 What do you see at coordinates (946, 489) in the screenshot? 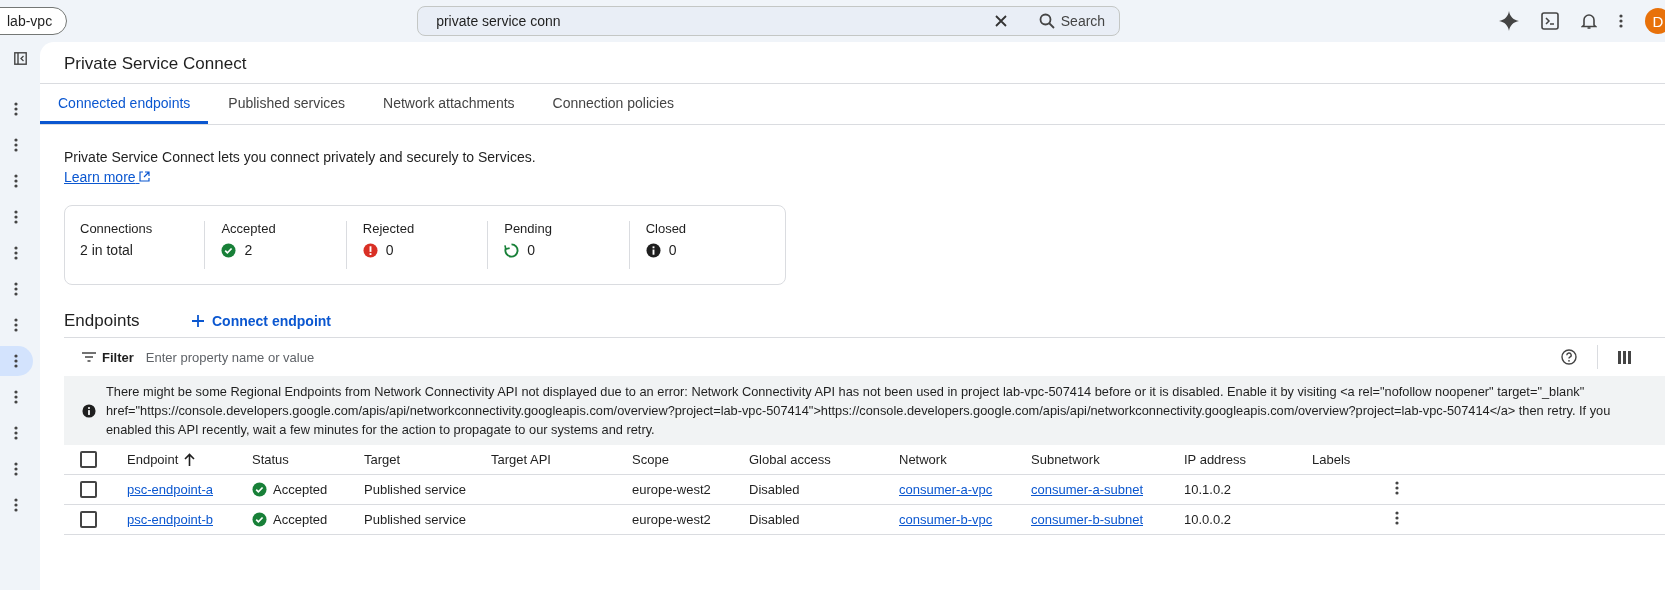
I see `network-link: consumer-a-vpc` at bounding box center [946, 489].